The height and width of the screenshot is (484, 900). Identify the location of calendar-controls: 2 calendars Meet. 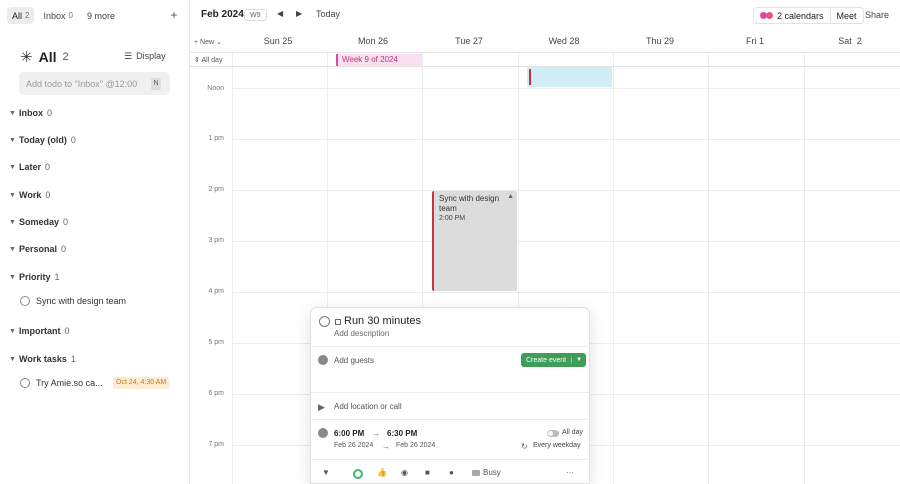
(808, 15).